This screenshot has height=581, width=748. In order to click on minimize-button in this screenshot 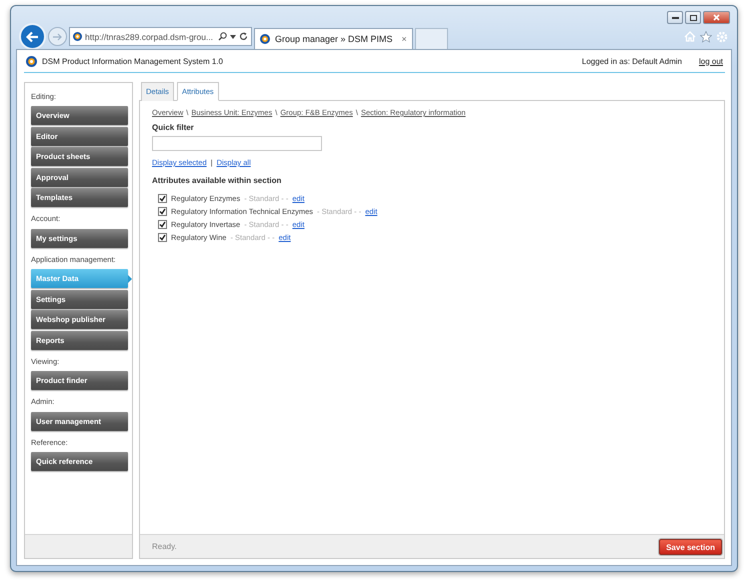, I will do `click(675, 17)`.